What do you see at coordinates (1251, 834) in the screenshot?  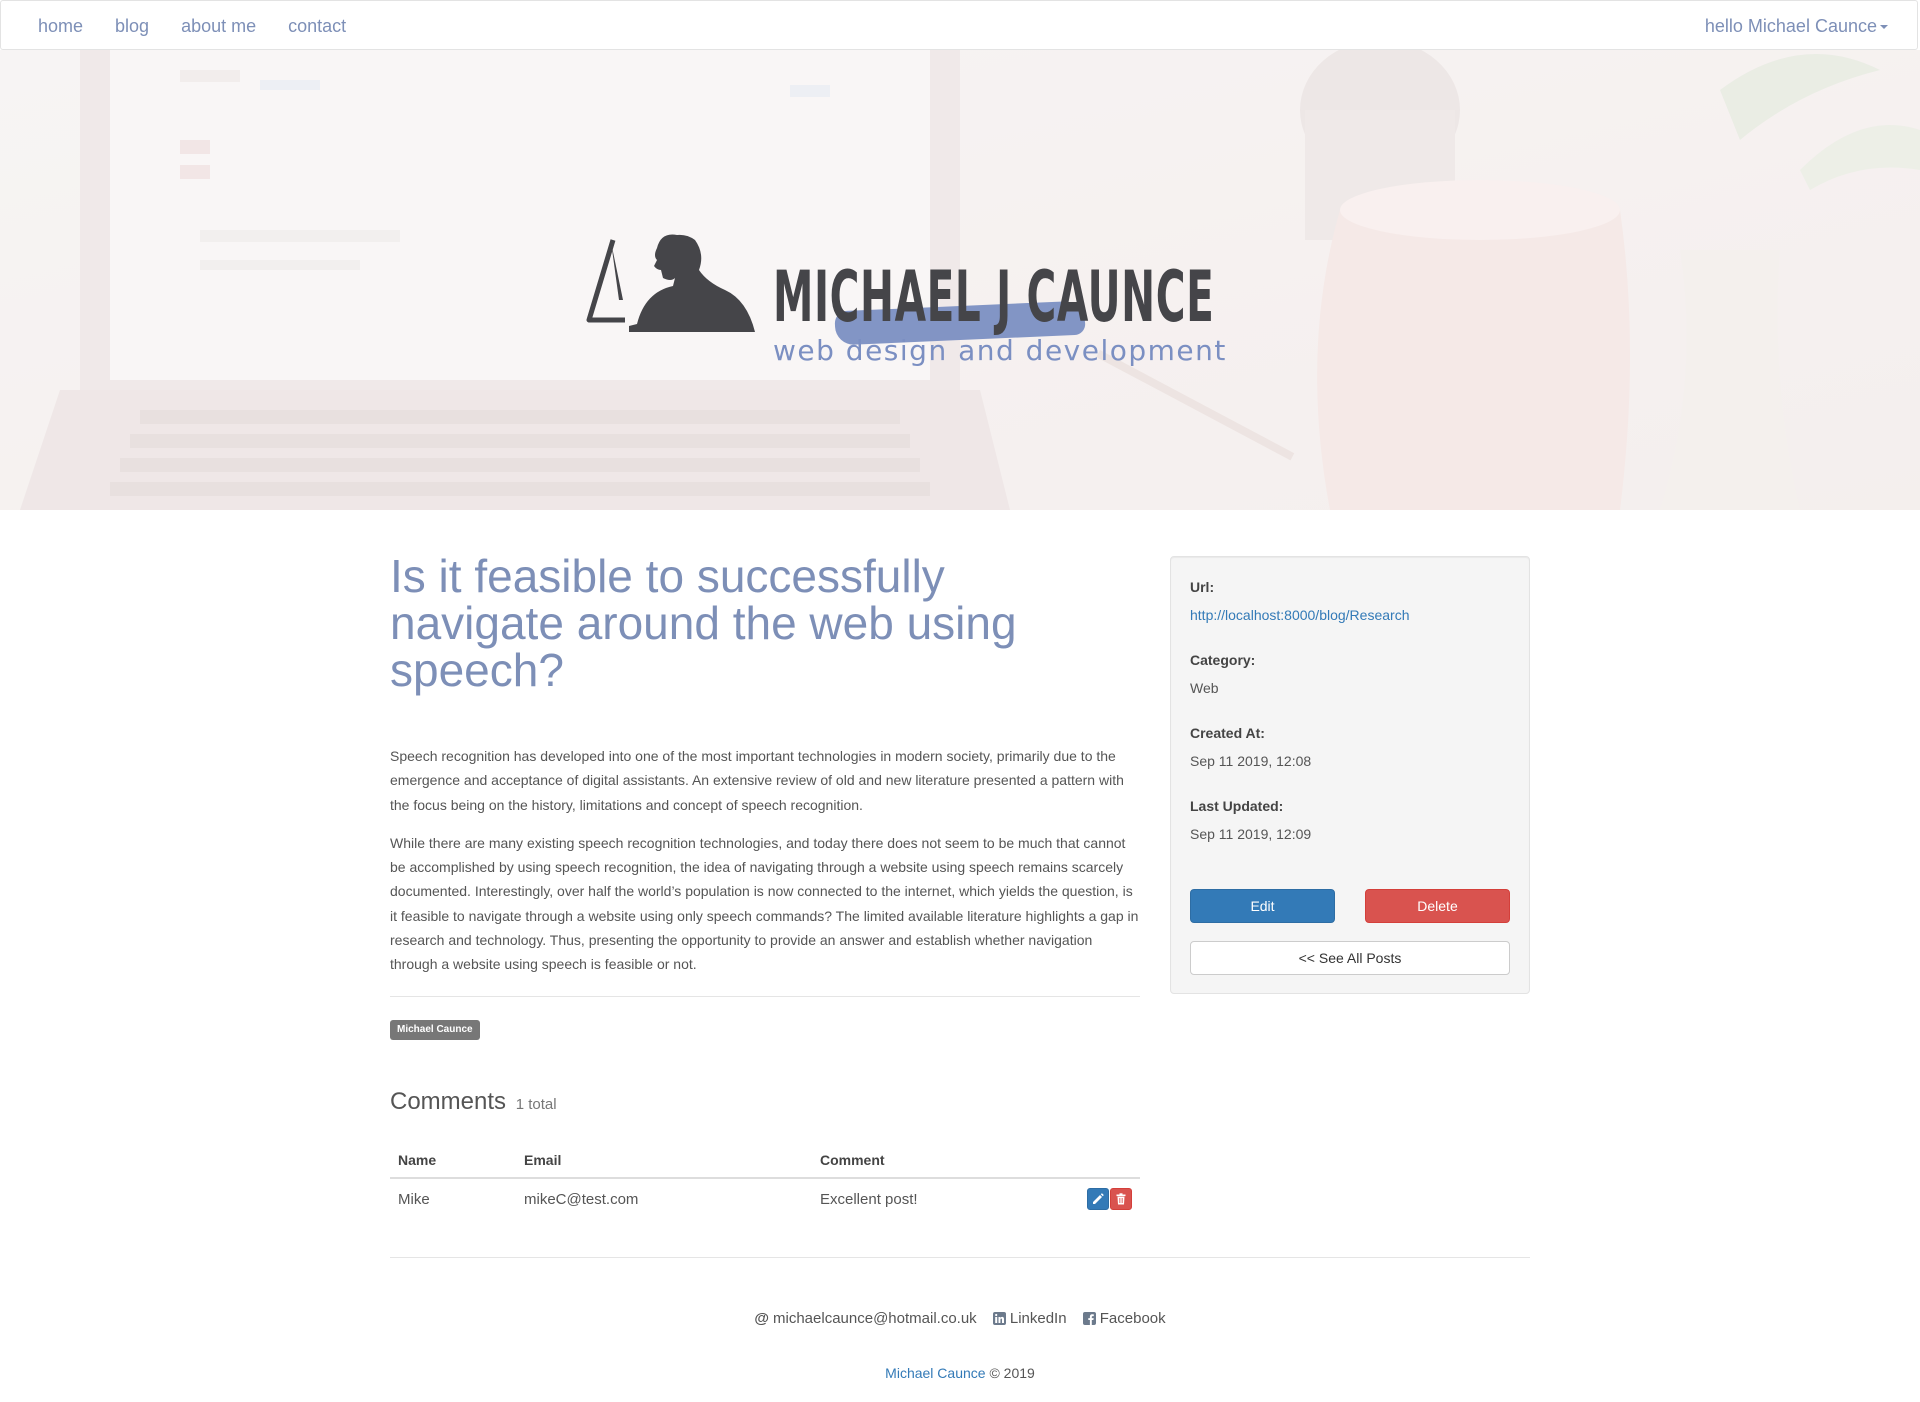 I see `detail-value: Sep 11 2019, 12:09` at bounding box center [1251, 834].